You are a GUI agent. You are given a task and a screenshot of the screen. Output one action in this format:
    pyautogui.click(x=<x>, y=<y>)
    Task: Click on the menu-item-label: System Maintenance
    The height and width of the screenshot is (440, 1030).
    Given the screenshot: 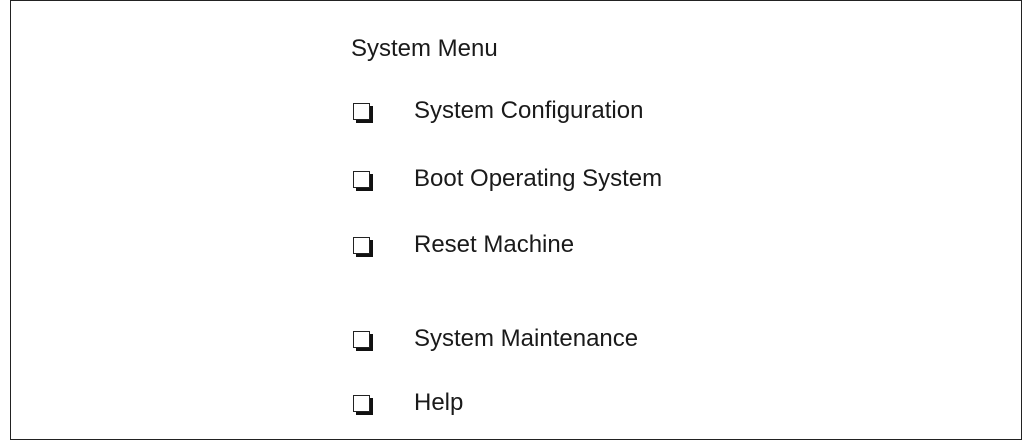 What is the action you would take?
    pyautogui.click(x=526, y=338)
    